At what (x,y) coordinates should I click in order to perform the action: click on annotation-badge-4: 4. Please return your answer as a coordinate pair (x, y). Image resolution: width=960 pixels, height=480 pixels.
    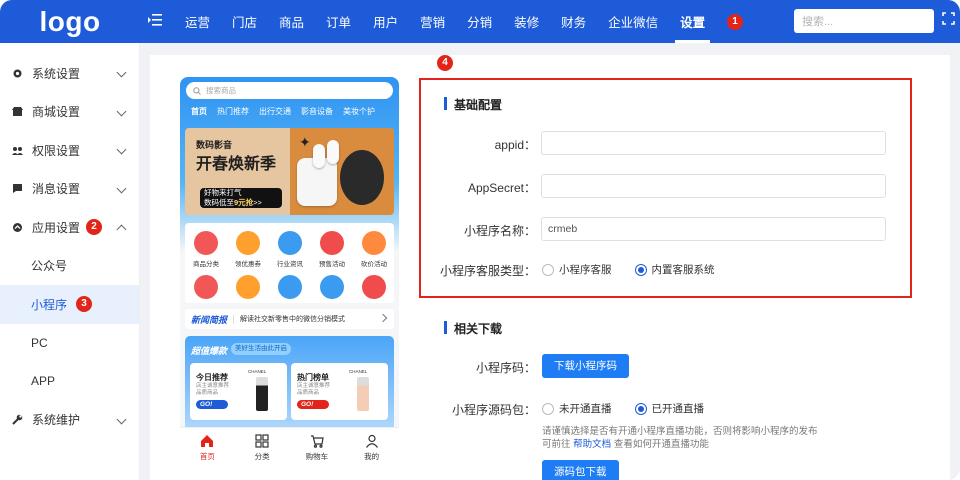
    Looking at the image, I should click on (445, 63).